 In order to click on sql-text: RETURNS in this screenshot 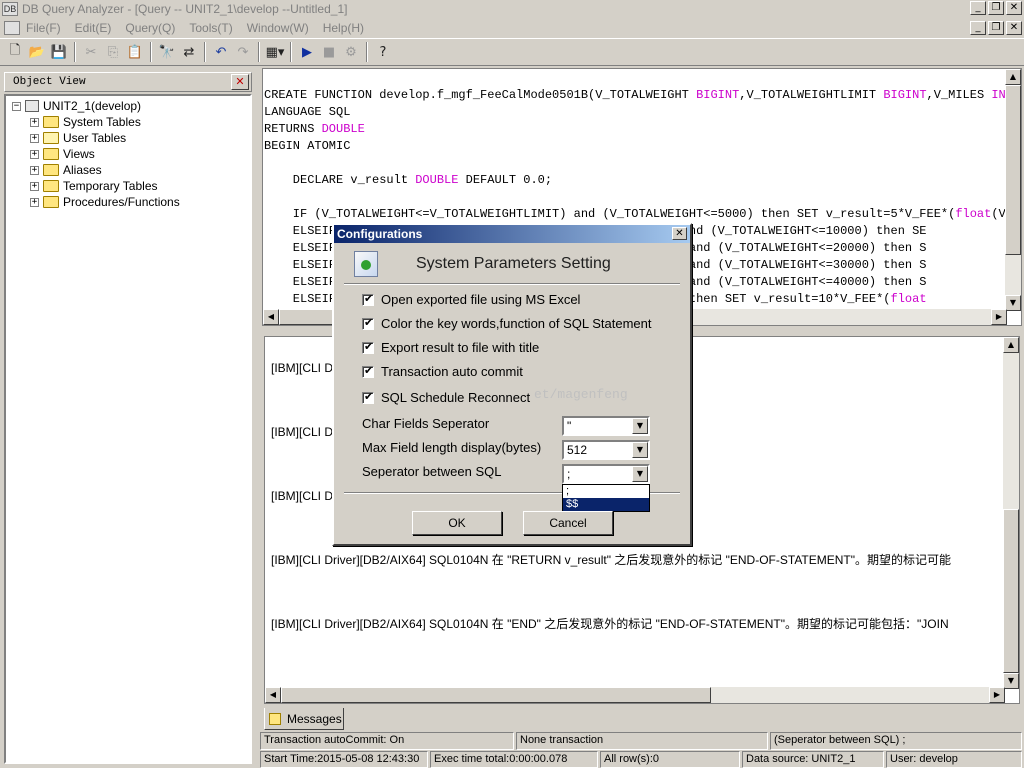, I will do `click(293, 129)`.